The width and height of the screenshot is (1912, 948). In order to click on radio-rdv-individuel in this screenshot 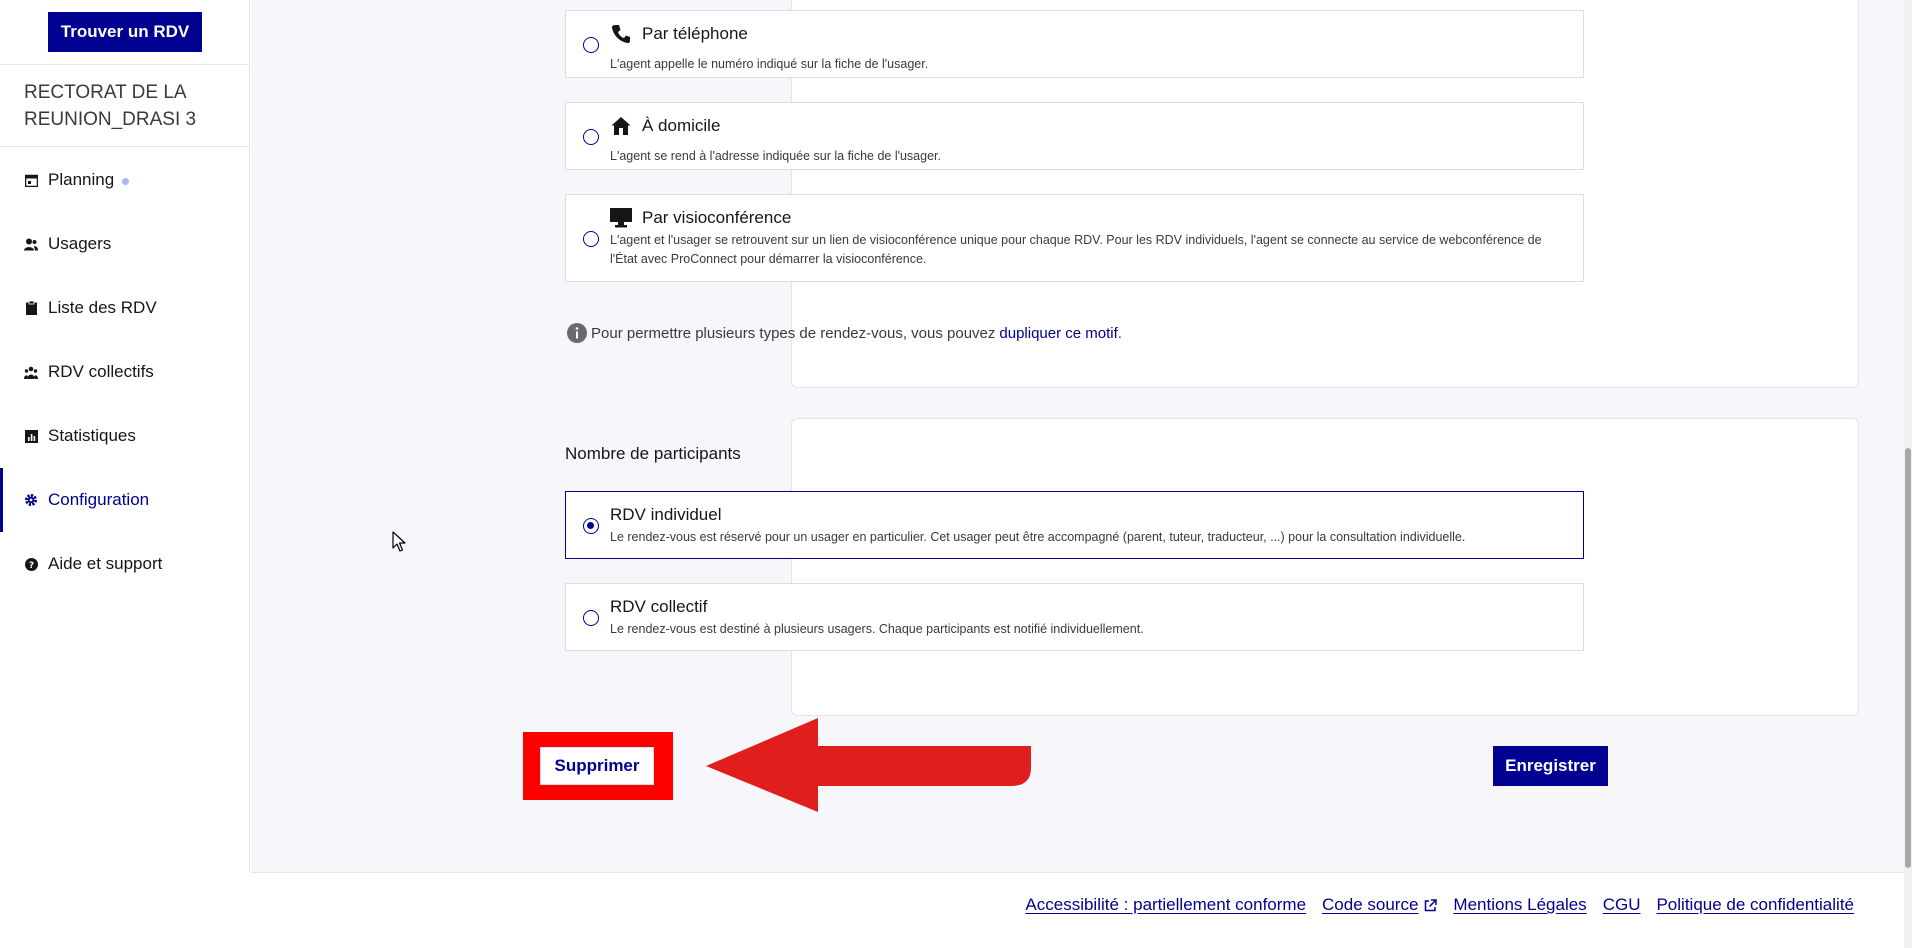, I will do `click(591, 526)`.